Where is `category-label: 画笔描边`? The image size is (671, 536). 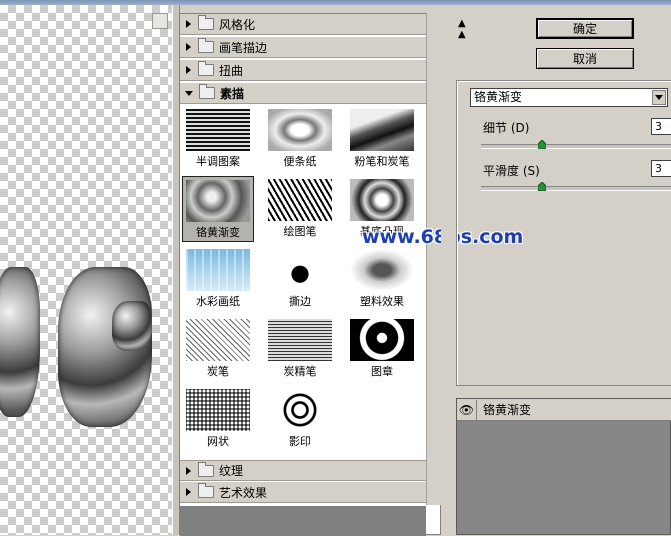
category-label: 画笔描边 is located at coordinates (243, 47).